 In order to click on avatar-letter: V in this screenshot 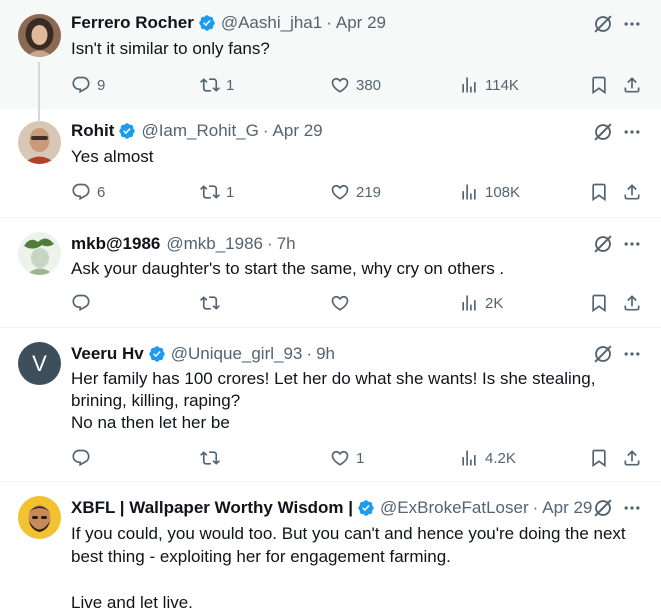, I will do `click(39, 363)`.